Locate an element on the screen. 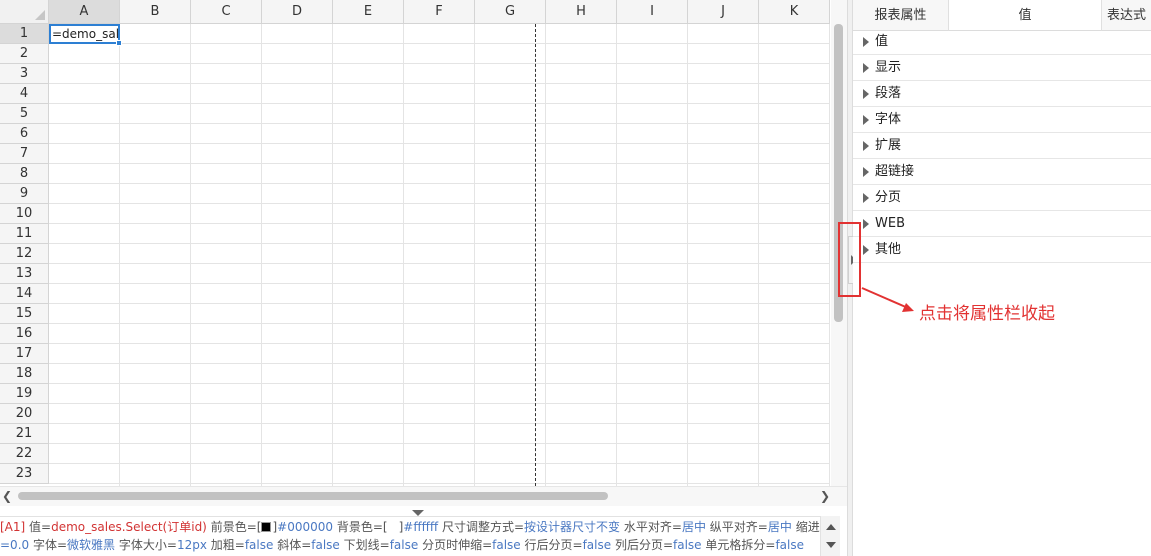 This screenshot has width=1151, height=556. column-header-e: E is located at coordinates (368, 12).